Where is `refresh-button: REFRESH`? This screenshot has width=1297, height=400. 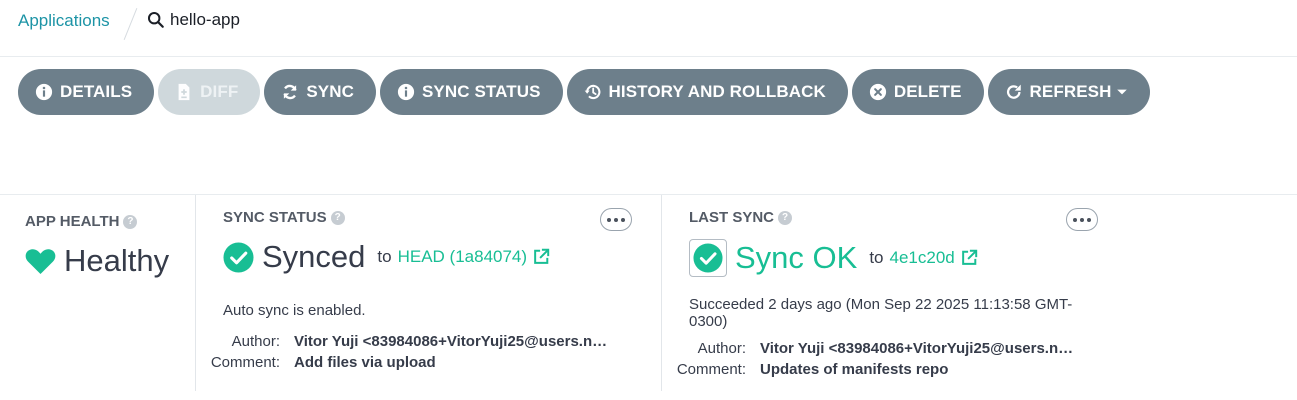
refresh-button: REFRESH is located at coordinates (1069, 92).